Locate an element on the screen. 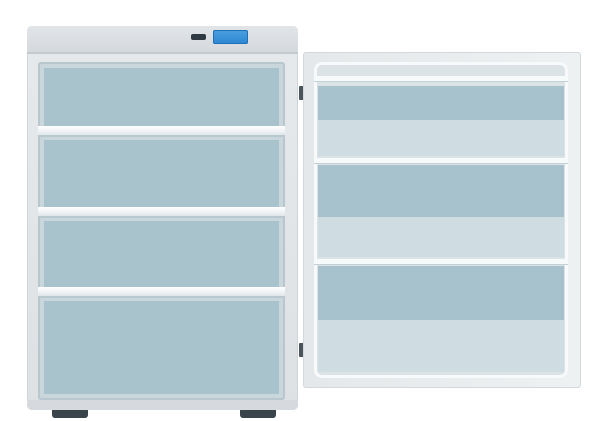  power-button is located at coordinates (198, 37).